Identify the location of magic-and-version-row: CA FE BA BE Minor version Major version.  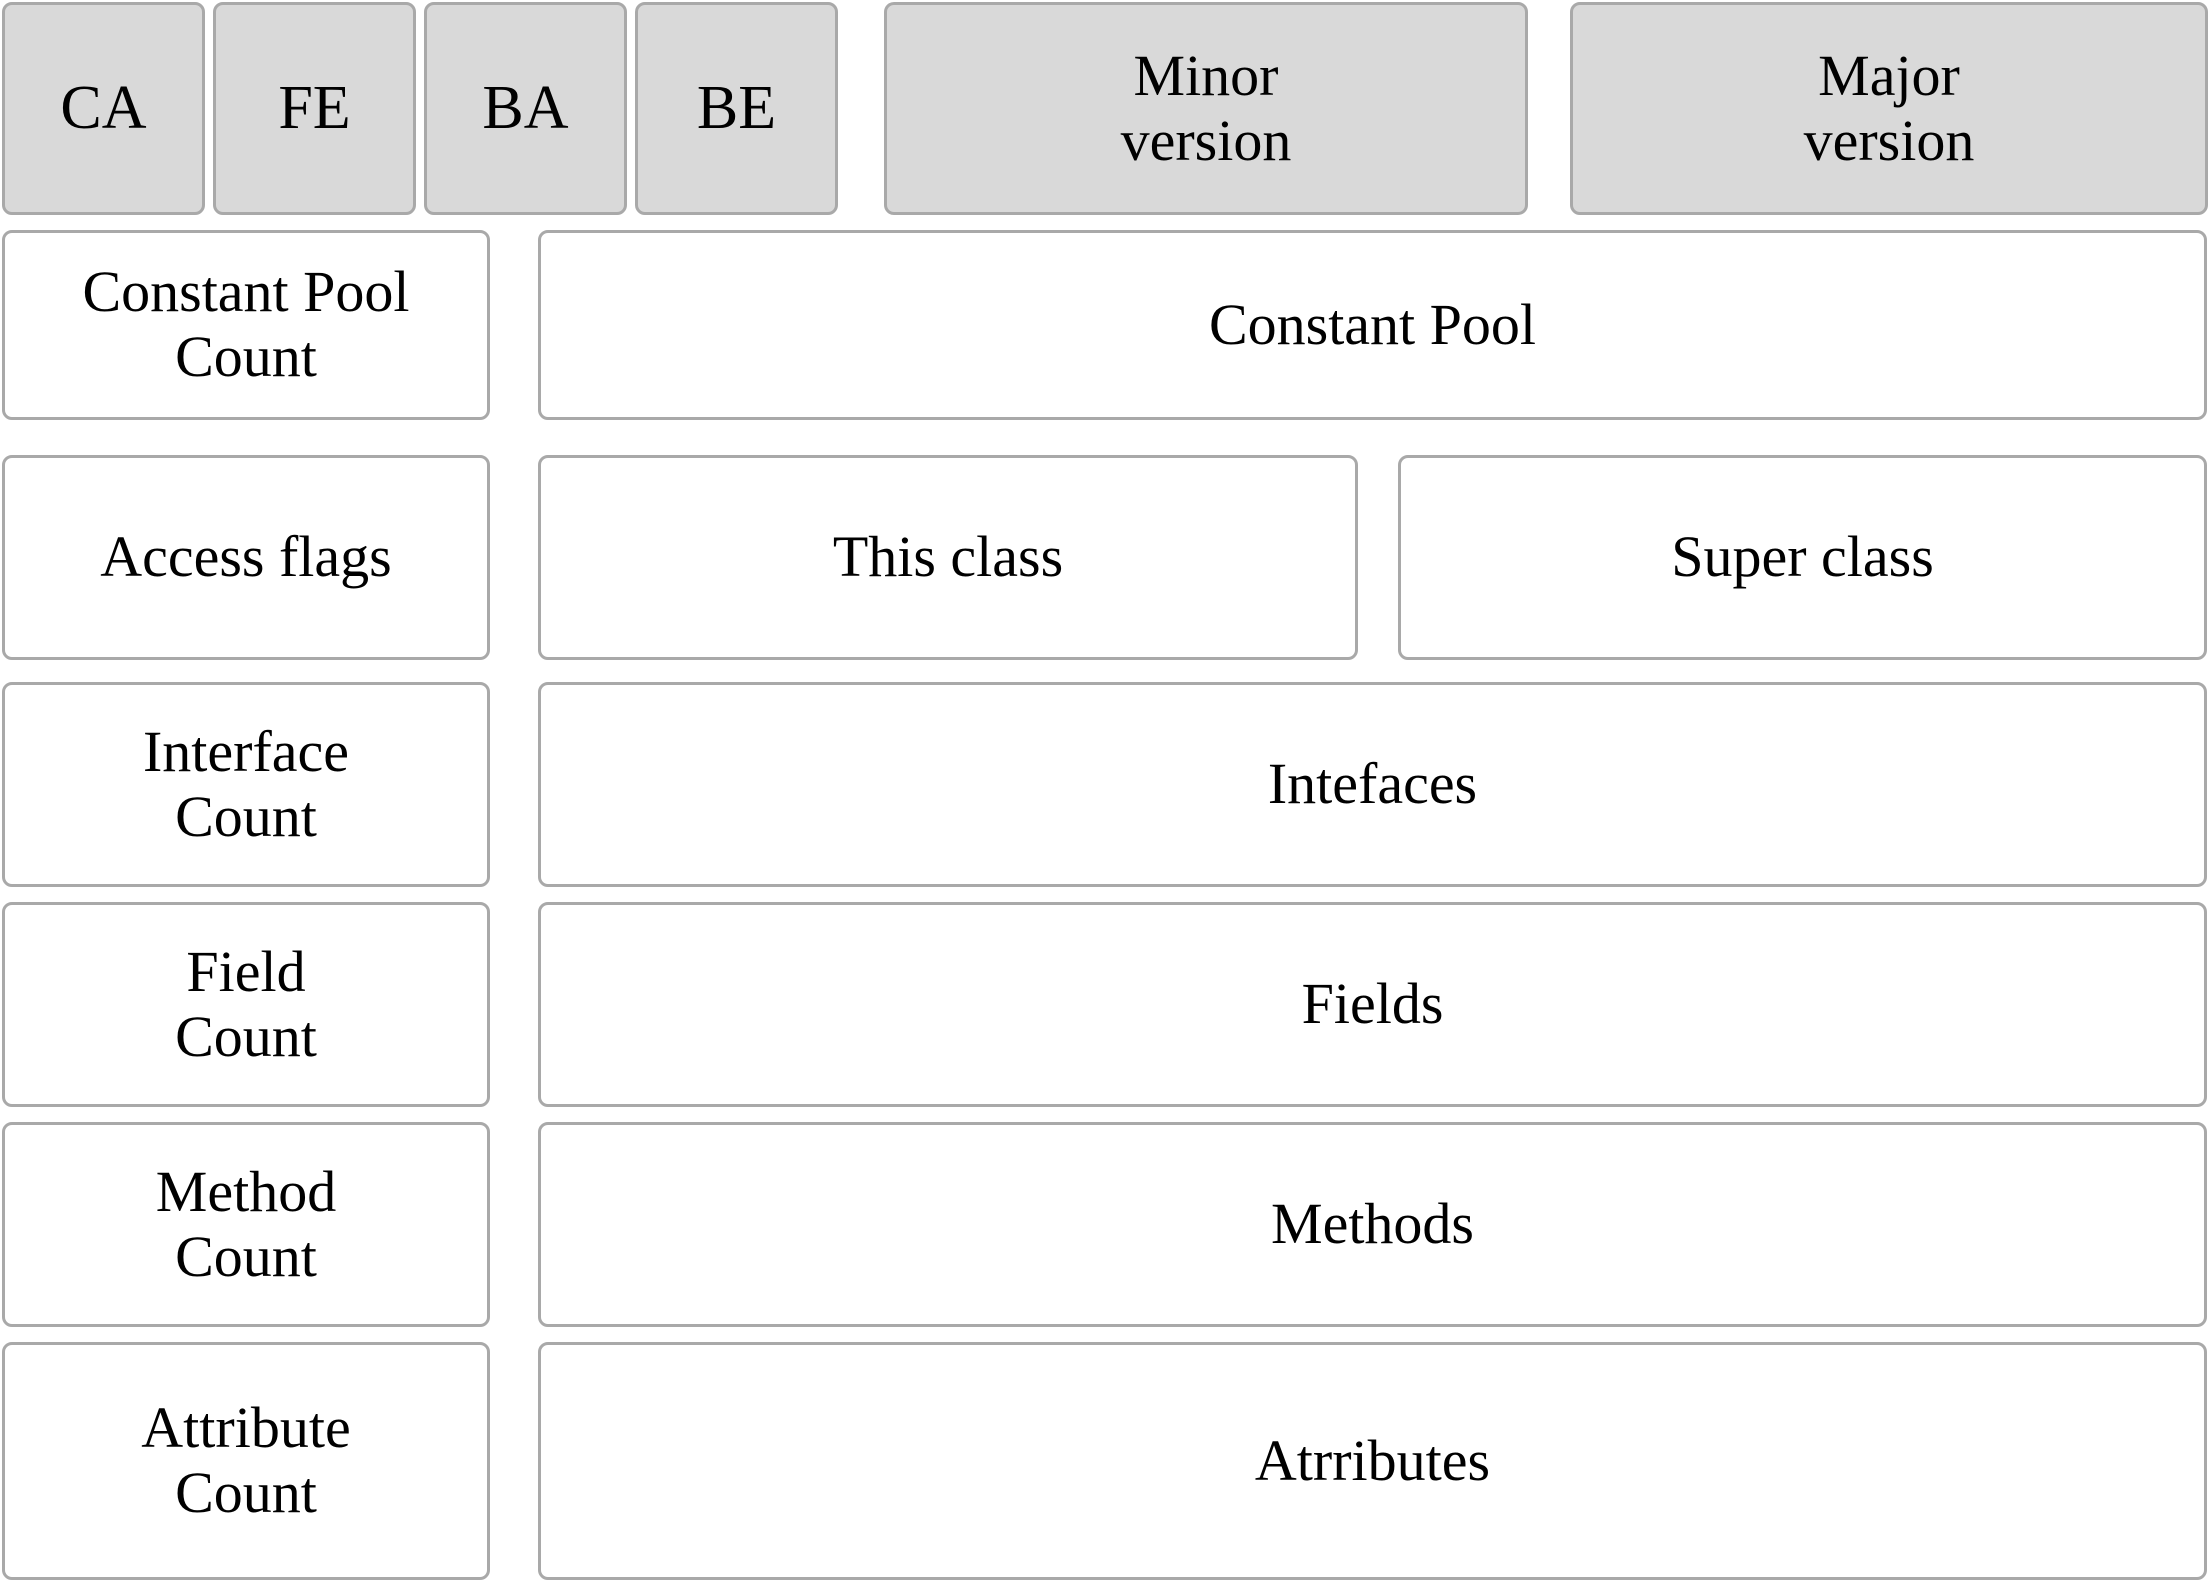
(1106, 108).